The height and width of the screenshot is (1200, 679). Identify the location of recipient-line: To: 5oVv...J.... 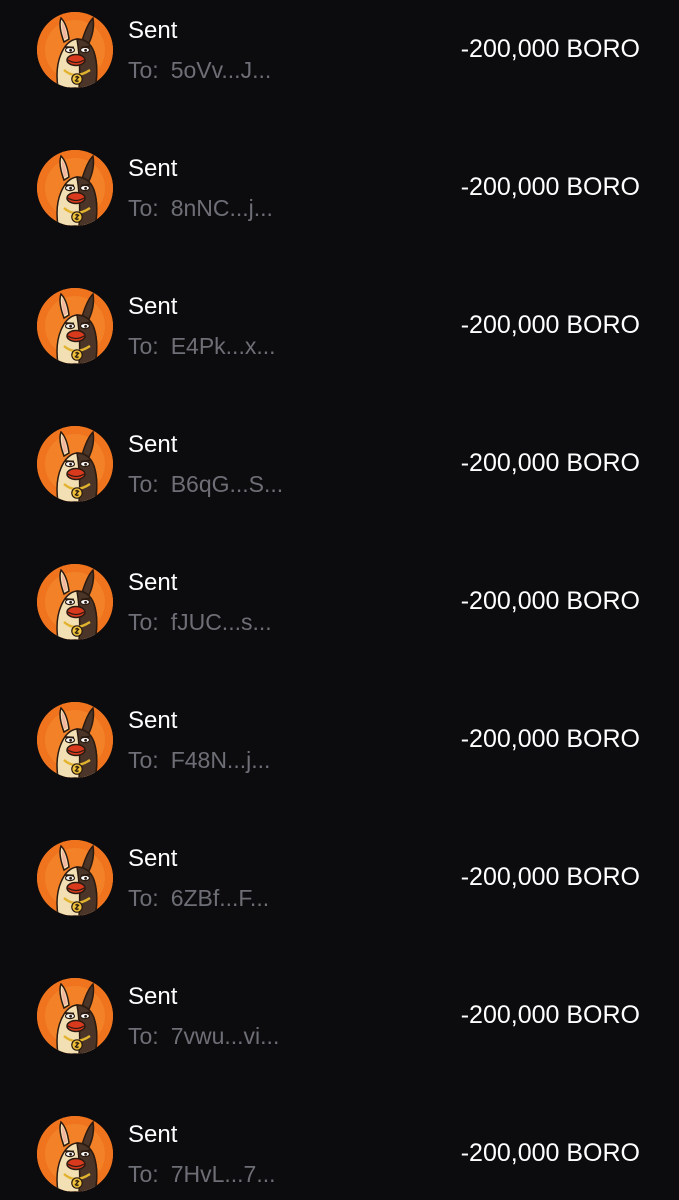
(199, 70).